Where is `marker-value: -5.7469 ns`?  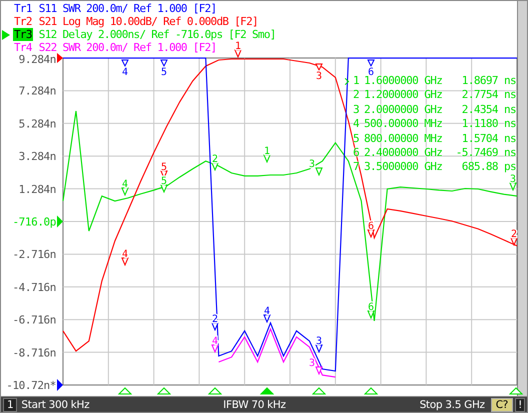 marker-value: -5.7469 ns is located at coordinates (485, 153).